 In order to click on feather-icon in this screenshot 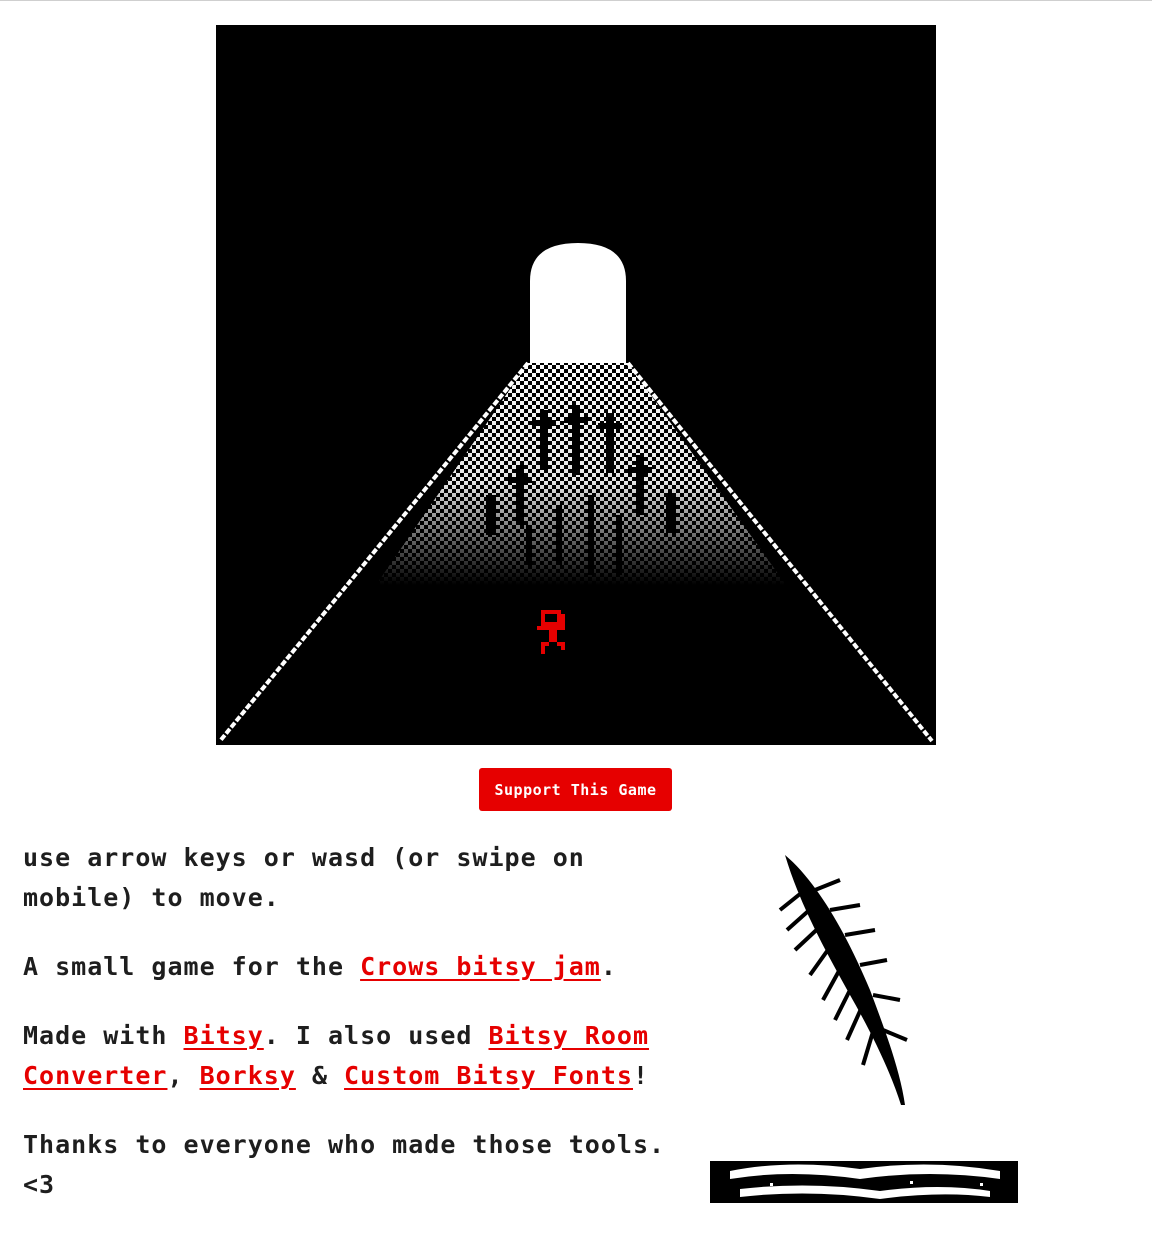, I will do `click(843, 980)`.